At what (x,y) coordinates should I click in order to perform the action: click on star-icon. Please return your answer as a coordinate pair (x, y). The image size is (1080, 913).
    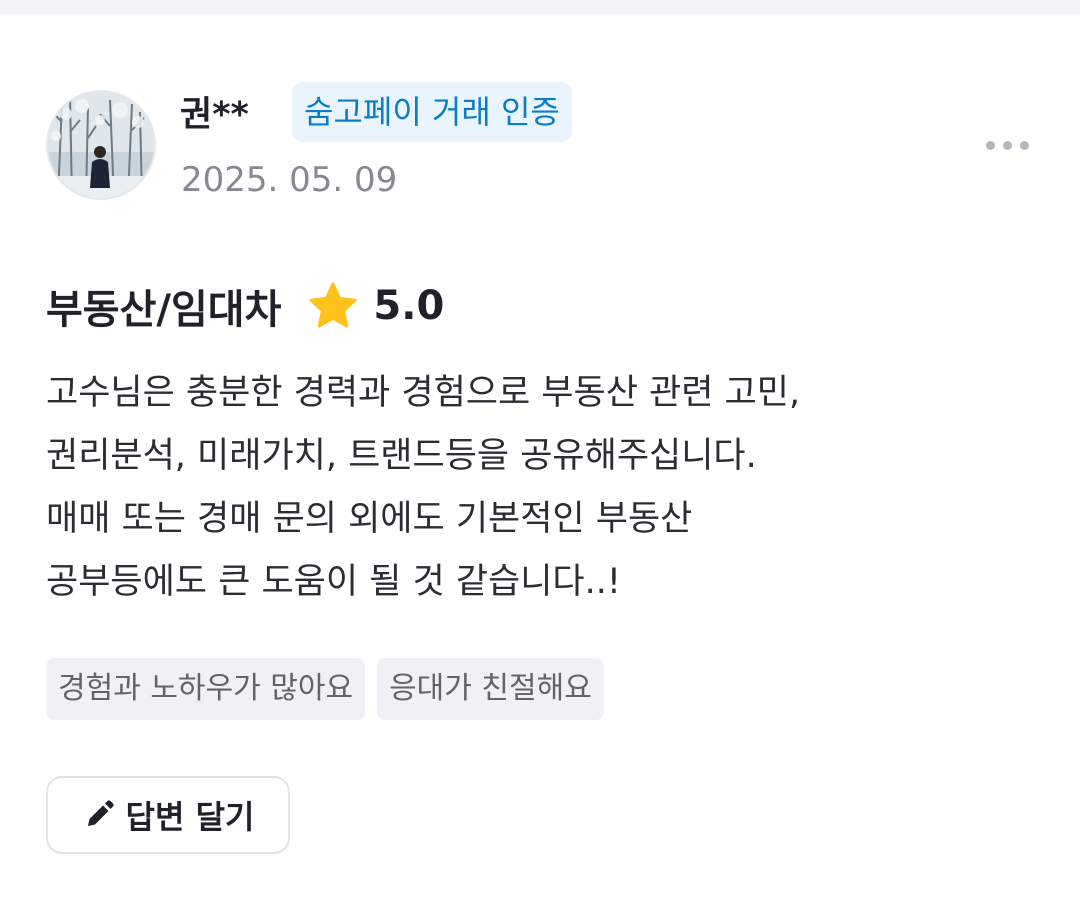
    Looking at the image, I should click on (333, 305).